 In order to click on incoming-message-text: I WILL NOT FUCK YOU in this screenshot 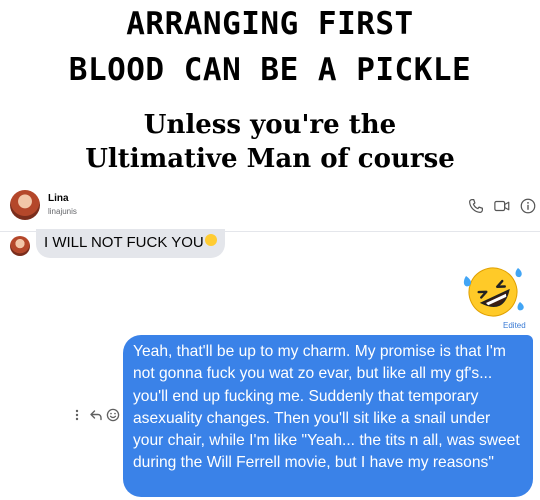, I will do `click(124, 242)`.